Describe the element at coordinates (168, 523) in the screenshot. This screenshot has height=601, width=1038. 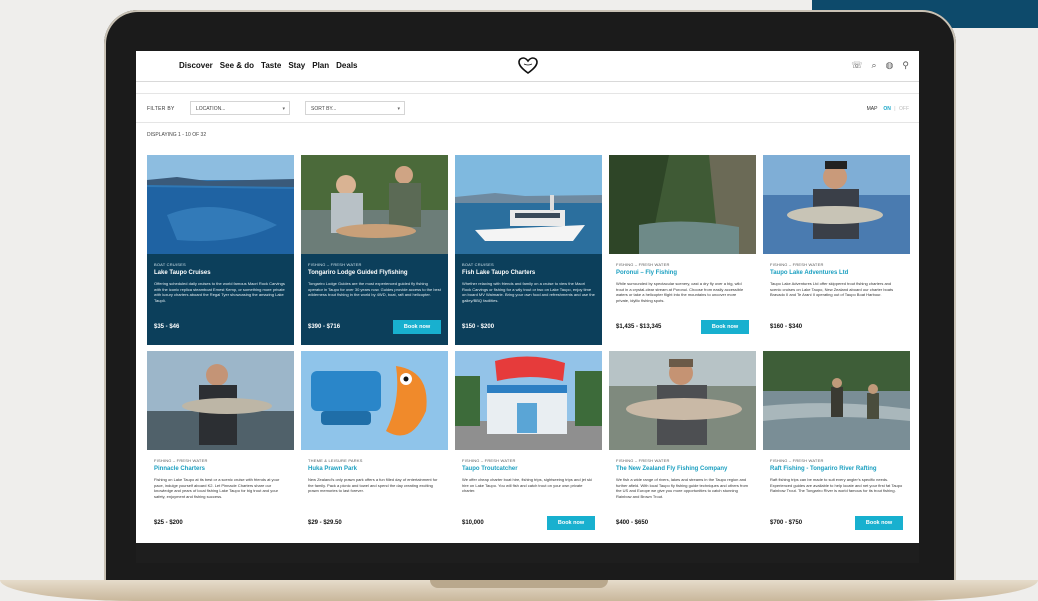
I see `card-price: $25 - $200` at that location.